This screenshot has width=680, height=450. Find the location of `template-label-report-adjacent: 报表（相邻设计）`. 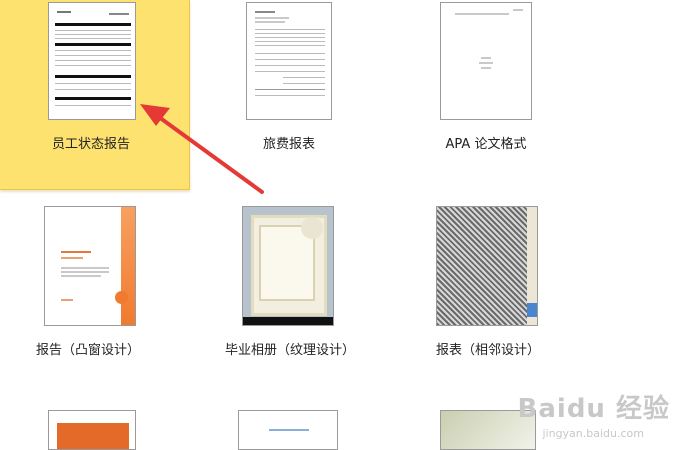

template-label-report-adjacent: 报表（相邻设计） is located at coordinates (487, 350).